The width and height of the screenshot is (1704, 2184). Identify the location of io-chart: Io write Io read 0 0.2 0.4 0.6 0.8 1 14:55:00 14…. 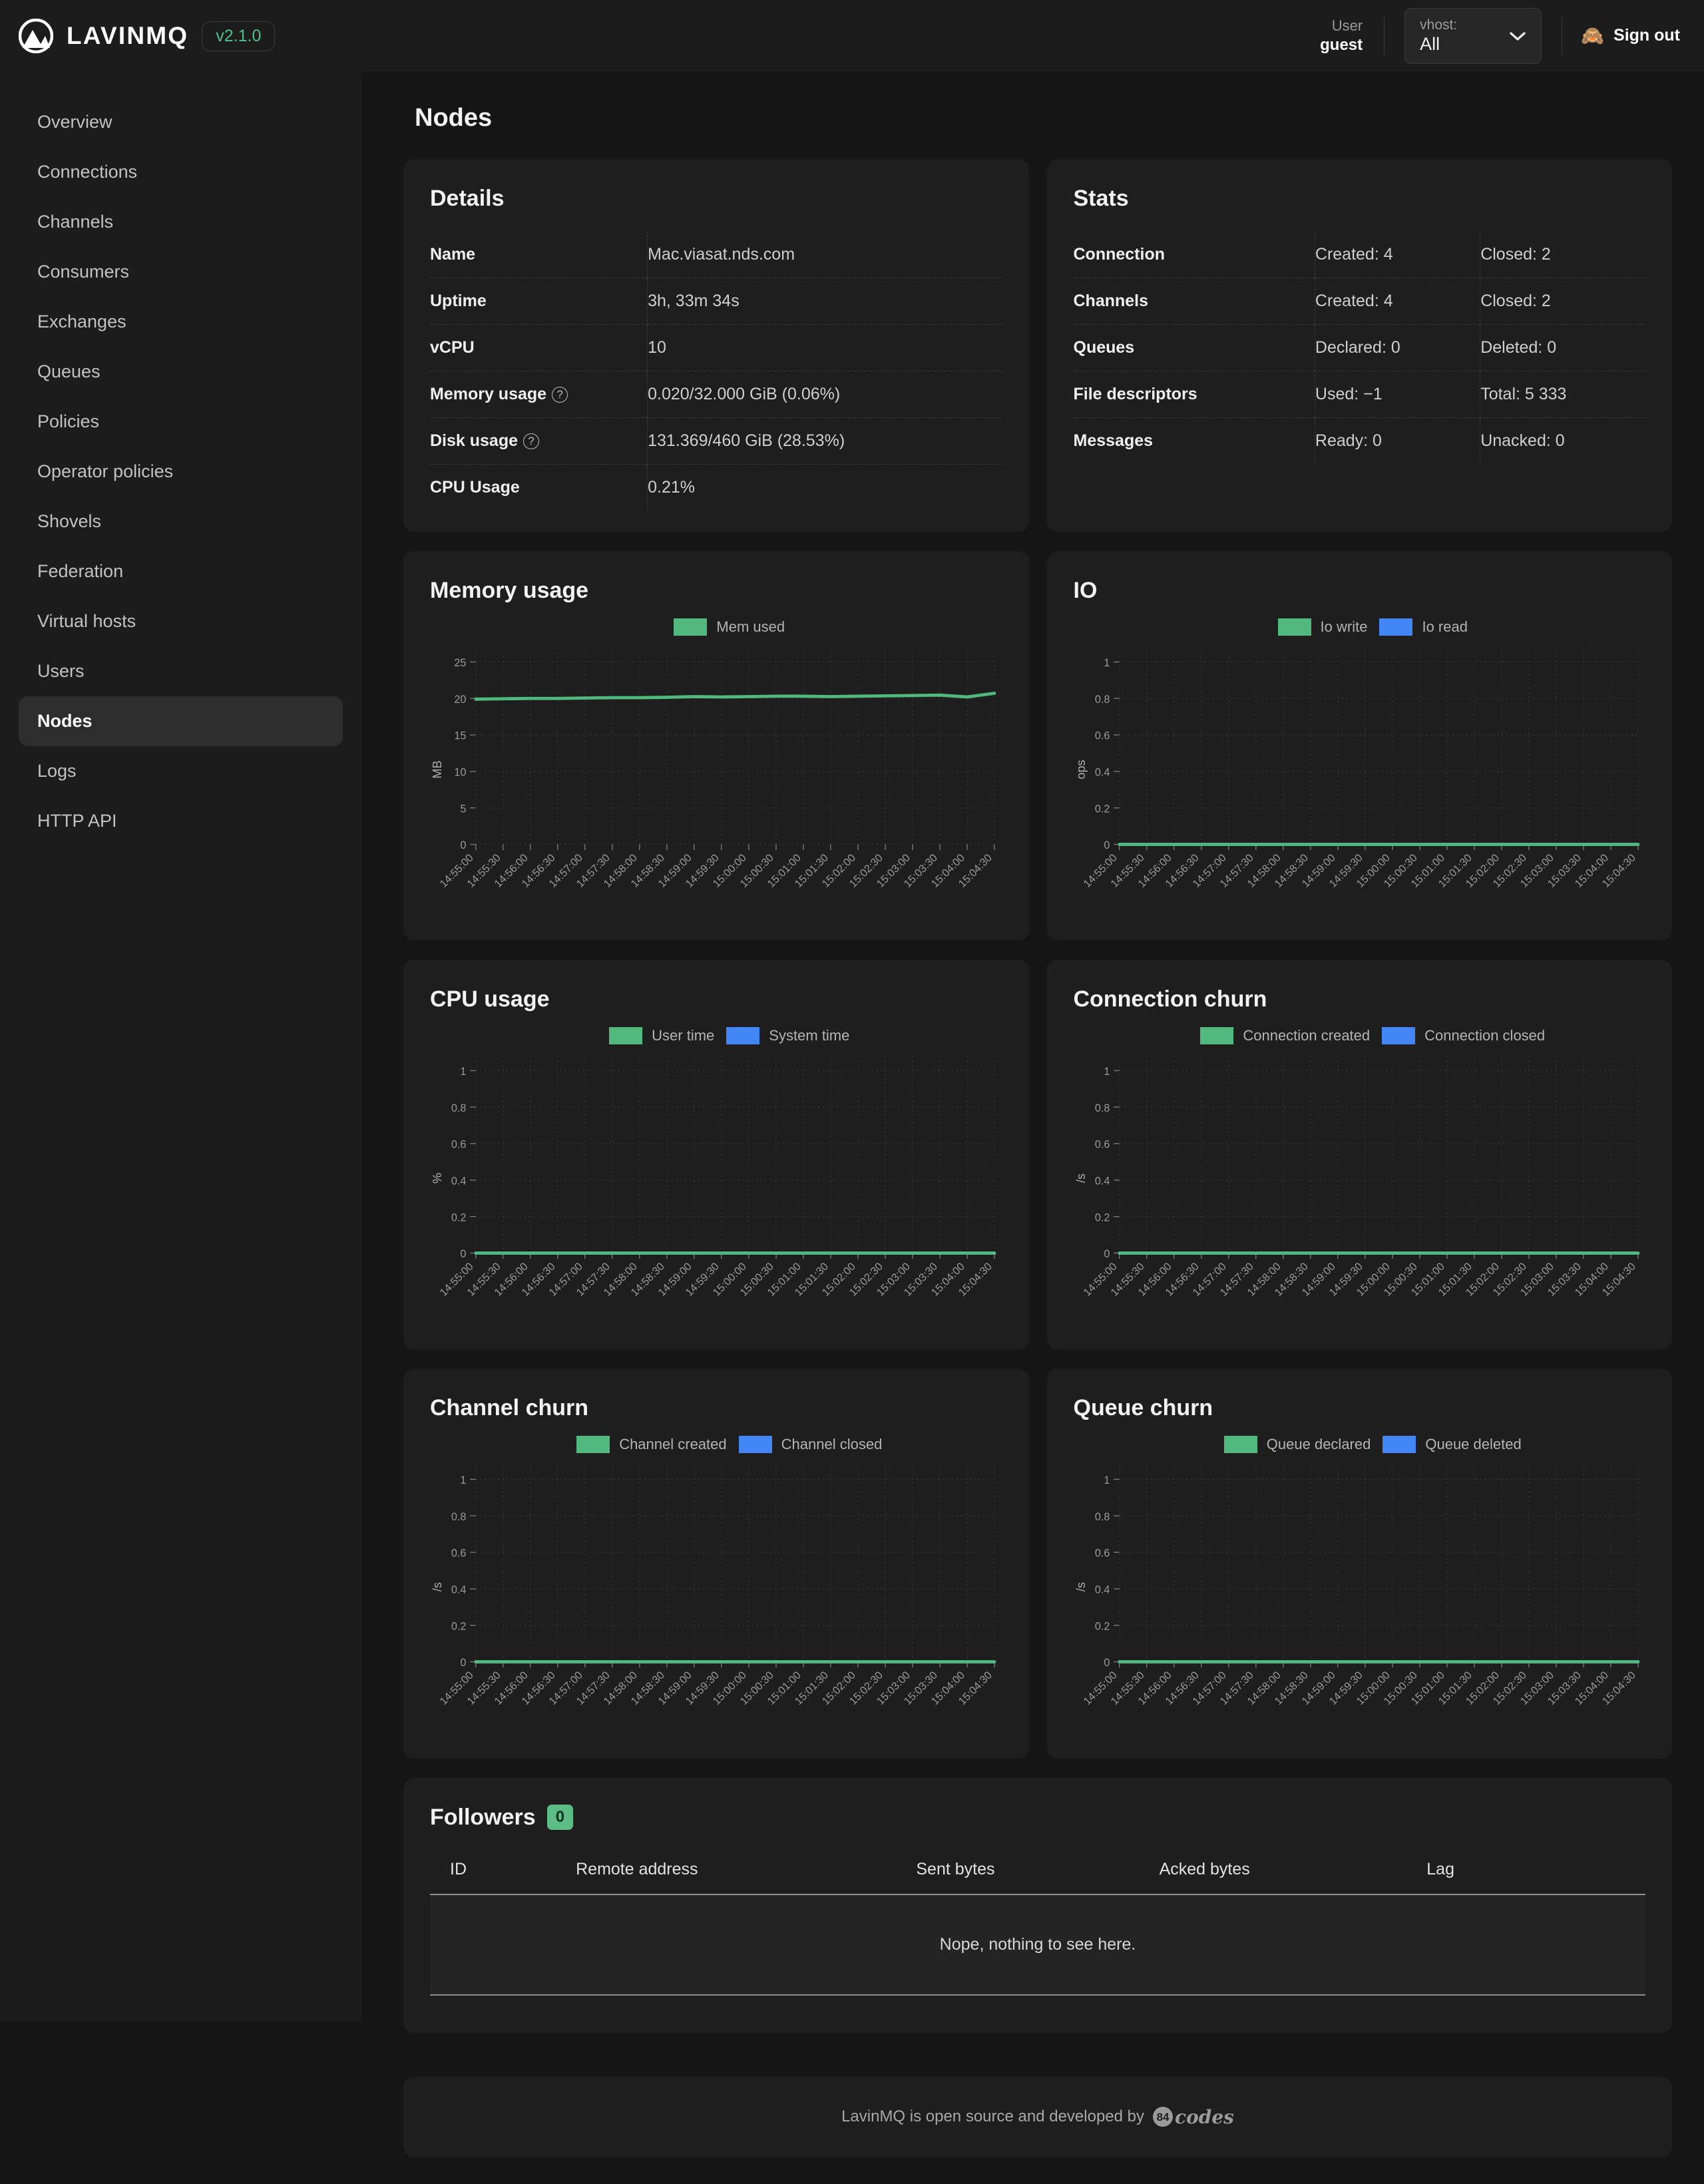
(1360, 768).